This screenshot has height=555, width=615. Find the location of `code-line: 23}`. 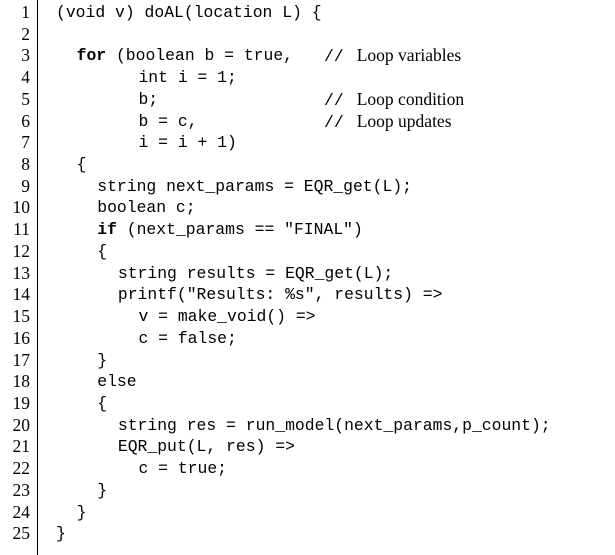

code-line: 23} is located at coordinates (307, 491).